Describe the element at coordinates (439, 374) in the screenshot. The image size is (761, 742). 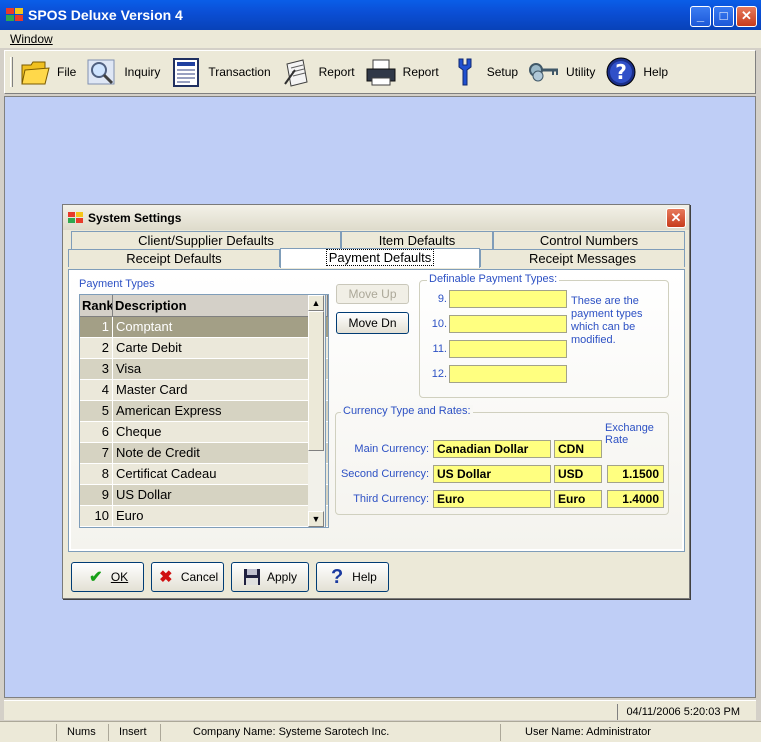
I see `definable-number-label: 12.` at that location.